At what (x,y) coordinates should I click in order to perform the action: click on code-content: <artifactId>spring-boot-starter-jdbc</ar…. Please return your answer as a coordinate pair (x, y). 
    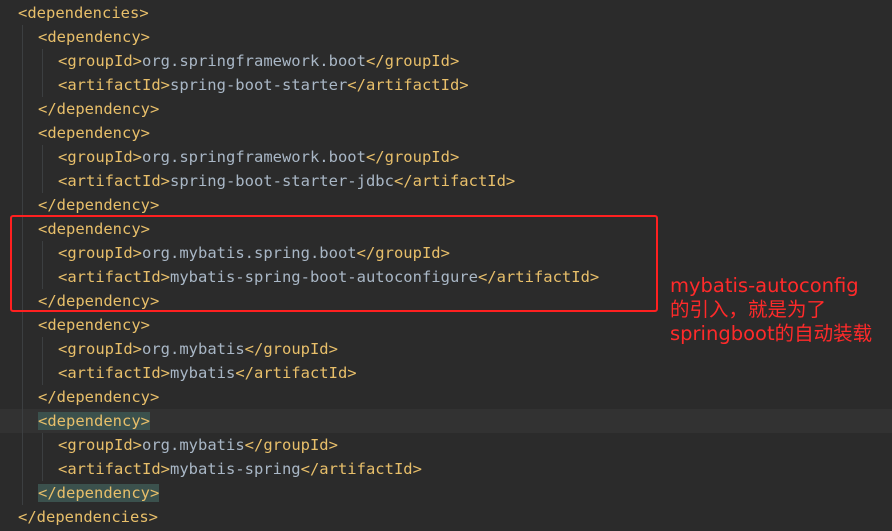
    Looking at the image, I should click on (286, 181).